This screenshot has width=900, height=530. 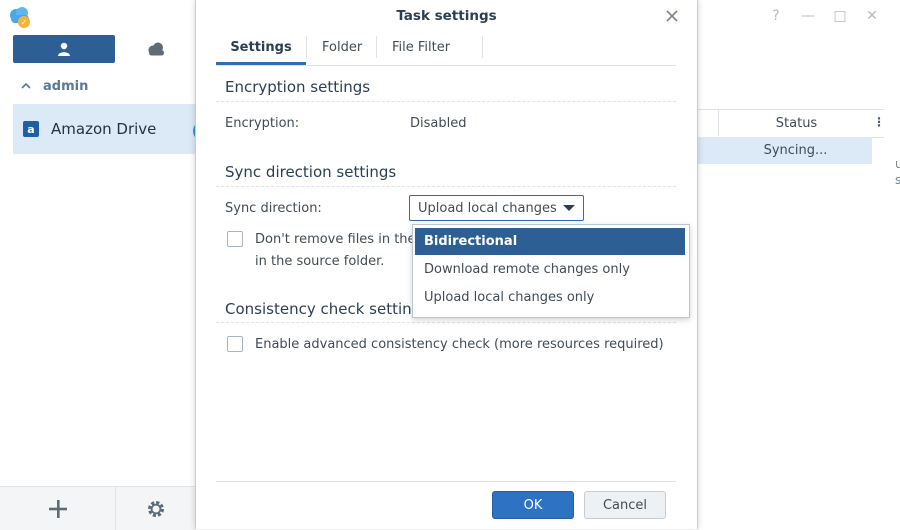 I want to click on settings-button, so click(x=156, y=508).